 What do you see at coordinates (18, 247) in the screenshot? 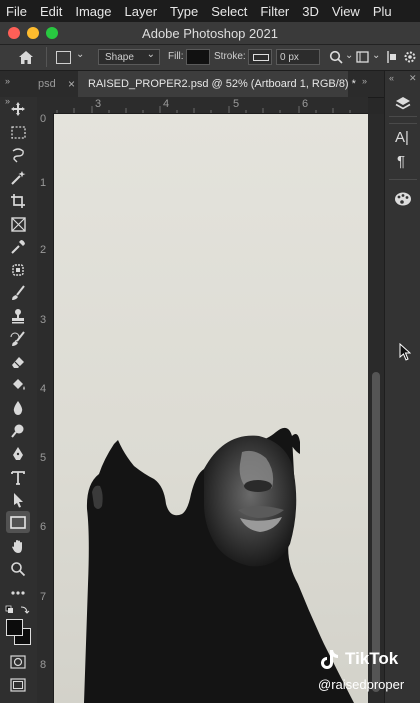
I see `eyedropper-tool-icon` at bounding box center [18, 247].